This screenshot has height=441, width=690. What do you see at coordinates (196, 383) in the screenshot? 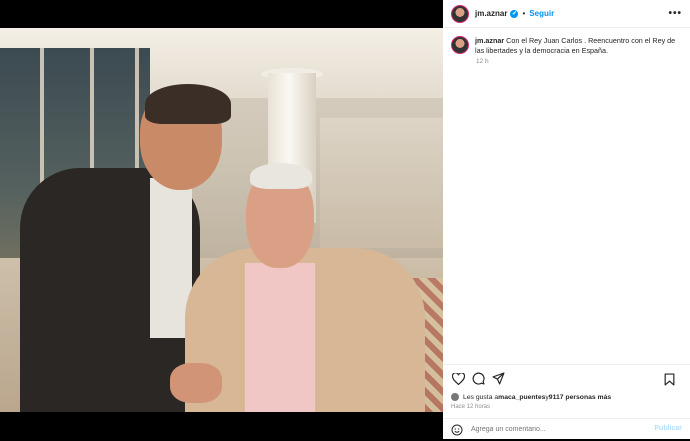
I see `clasped-hands` at bounding box center [196, 383].